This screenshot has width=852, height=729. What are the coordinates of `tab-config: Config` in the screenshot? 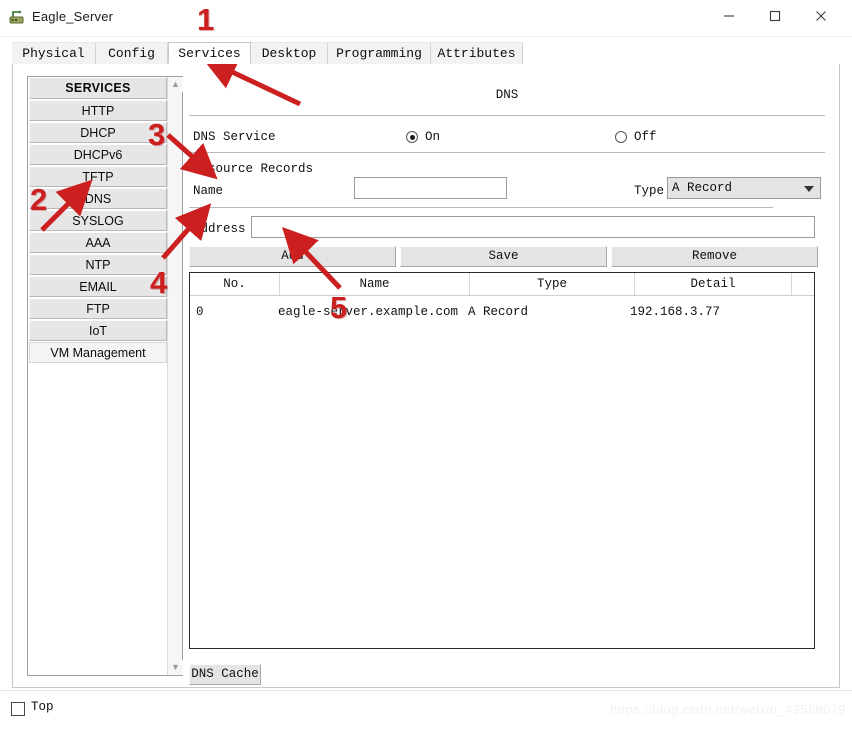 It's located at (132, 53).